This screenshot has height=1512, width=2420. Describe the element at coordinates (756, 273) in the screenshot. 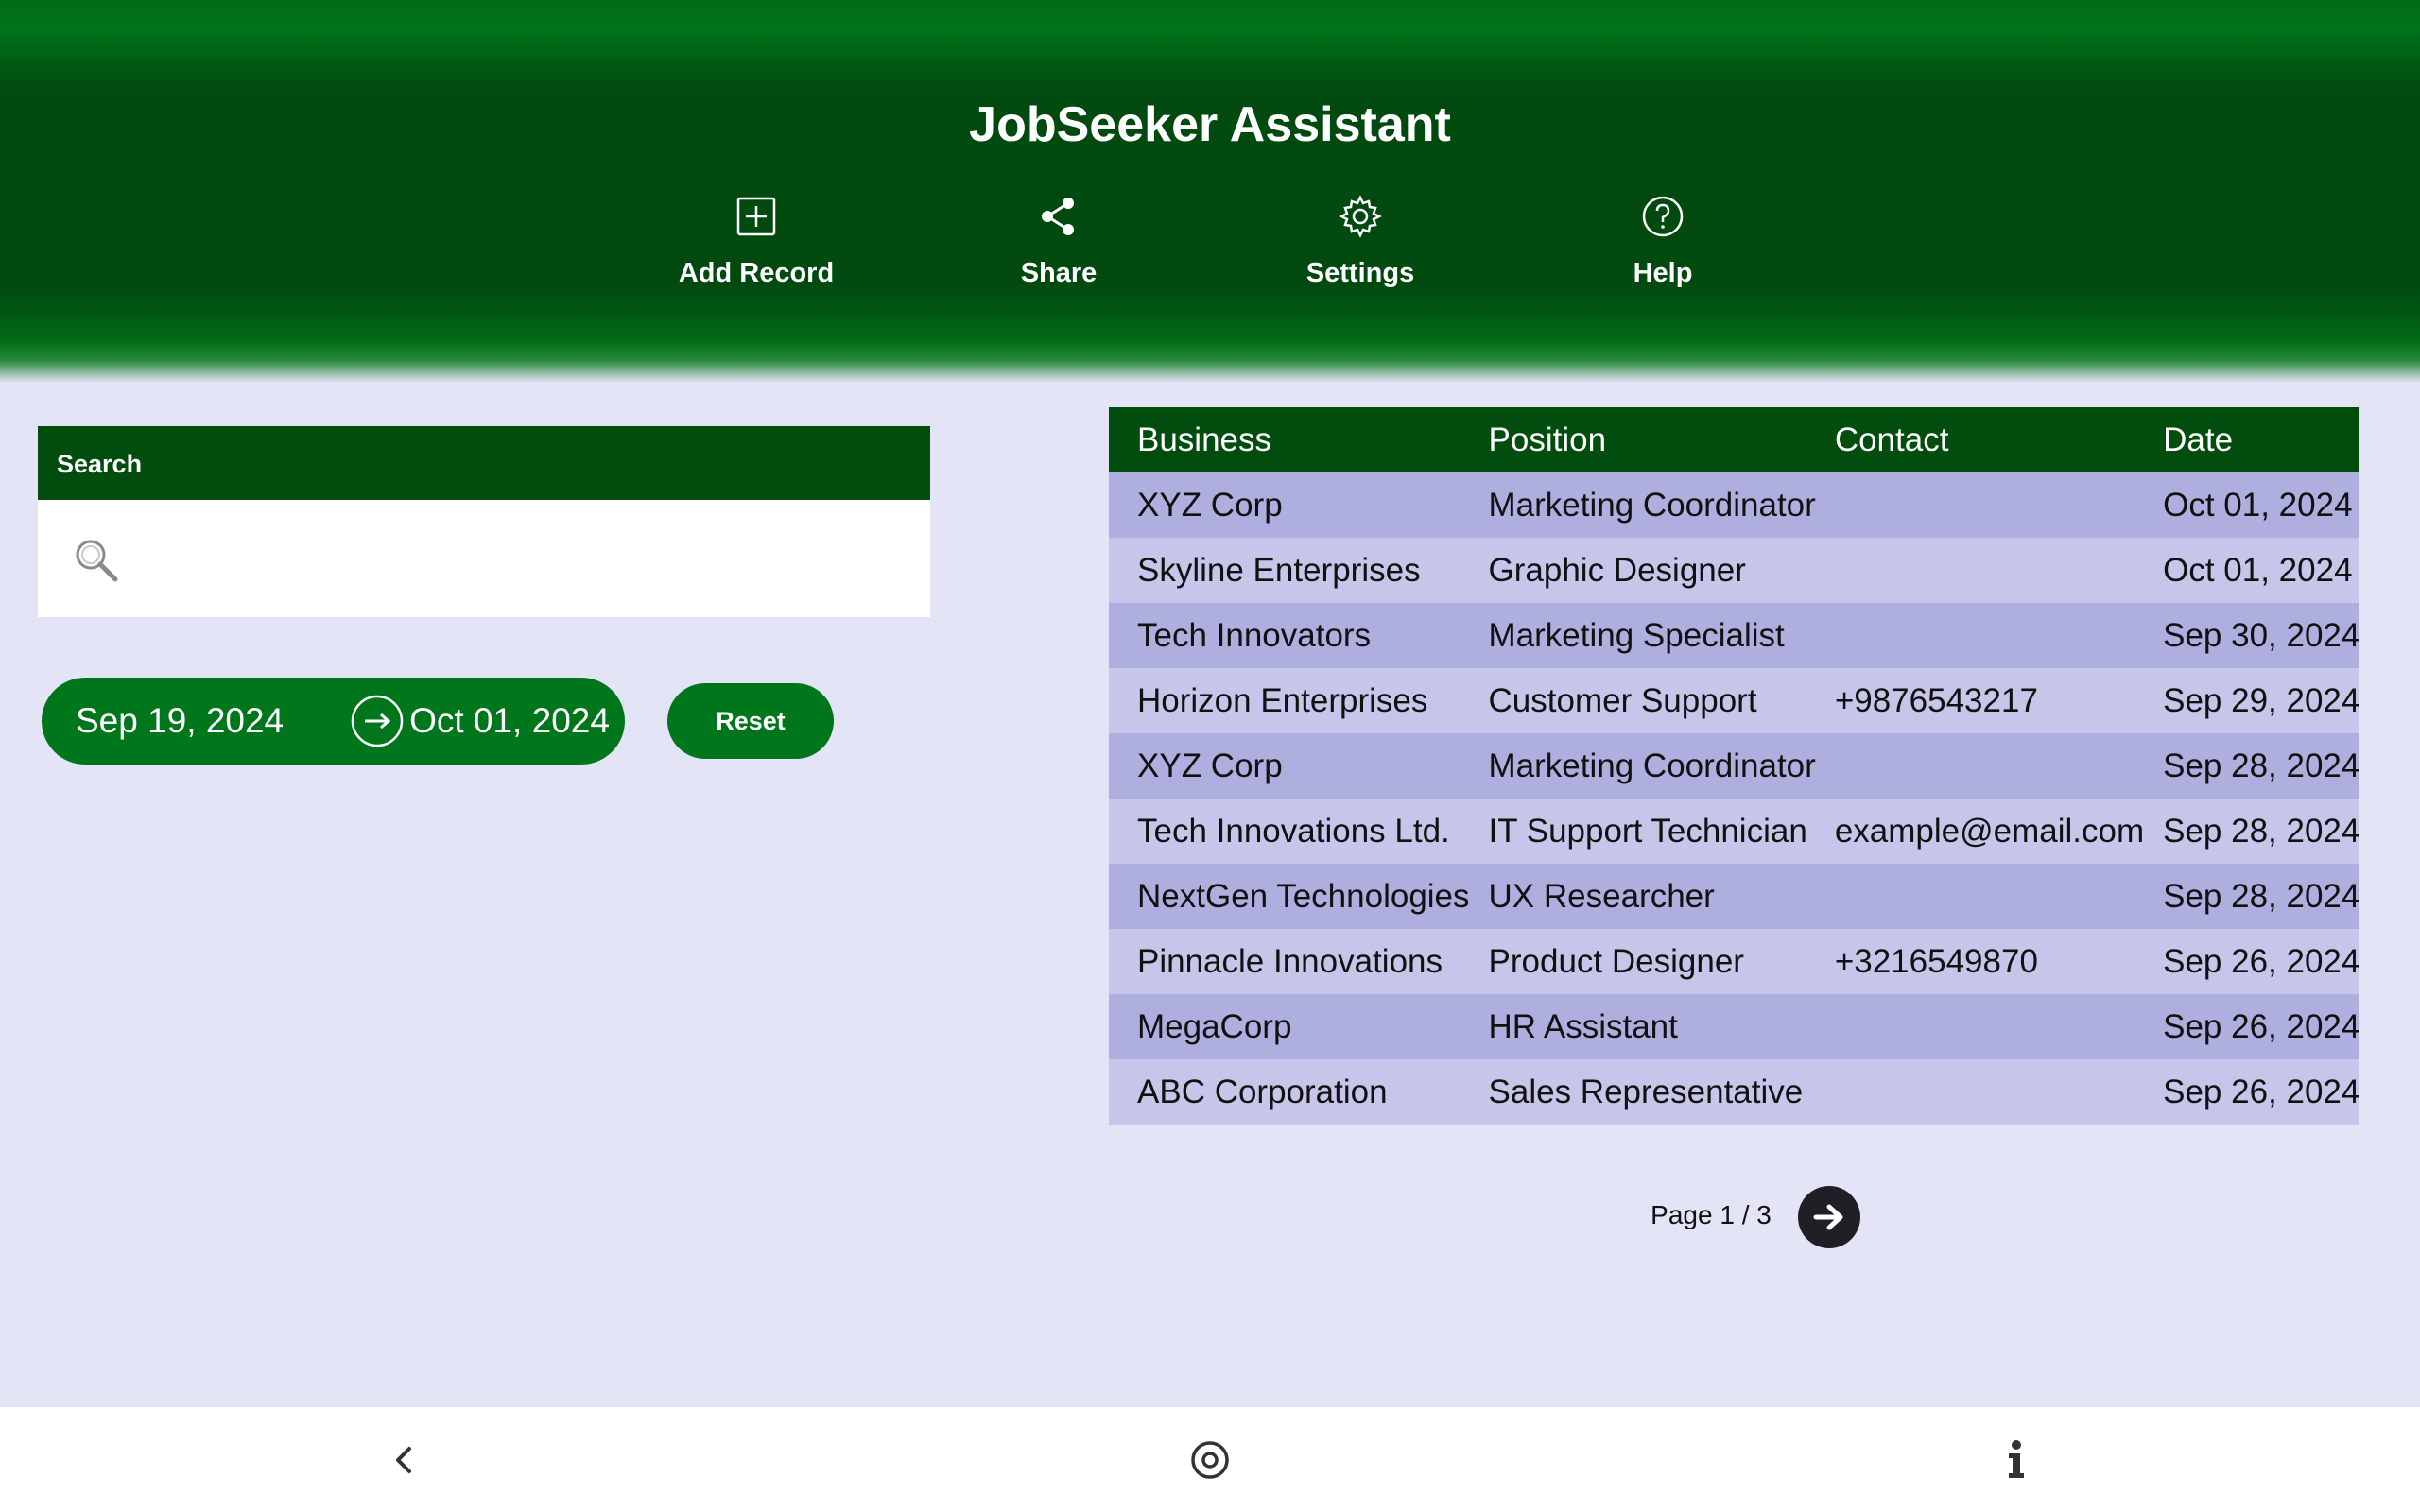

I see `add-record-label: Add Record` at that location.